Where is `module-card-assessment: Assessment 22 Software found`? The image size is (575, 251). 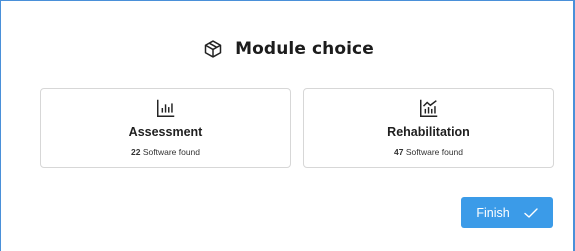
module-card-assessment: Assessment 22 Software found is located at coordinates (165, 128).